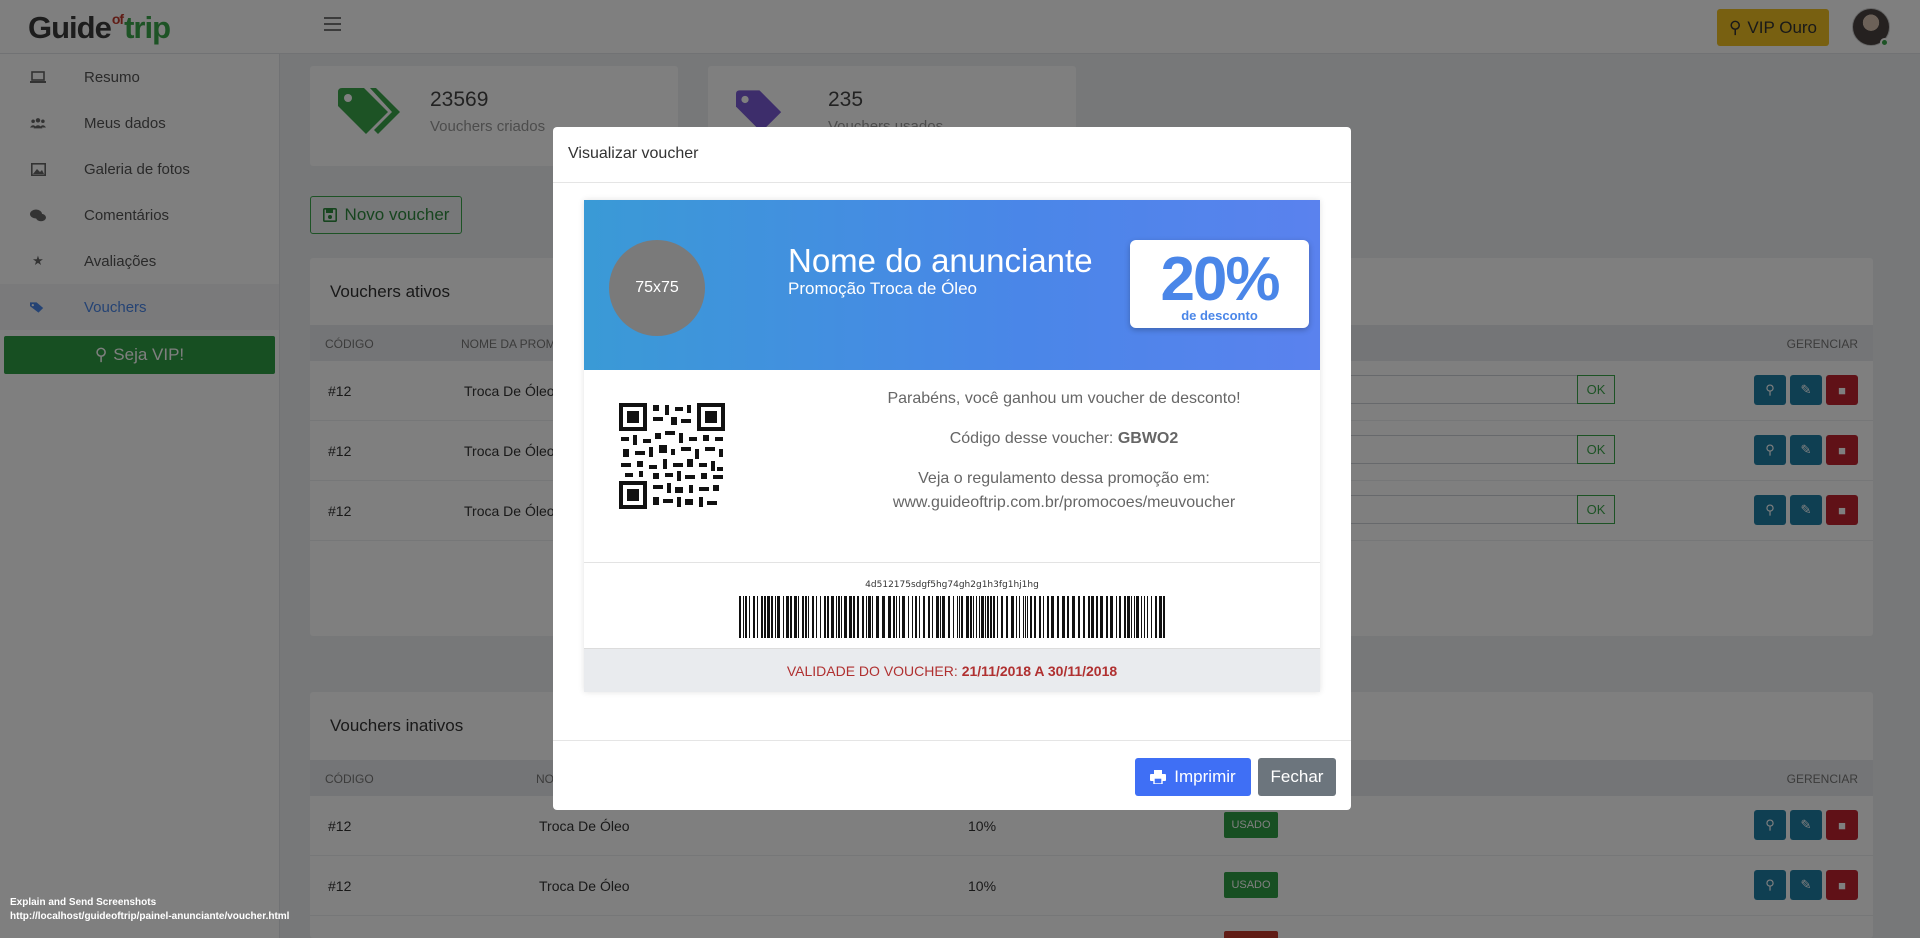  Describe the element at coordinates (1158, 777) in the screenshot. I see `print-icon` at that location.